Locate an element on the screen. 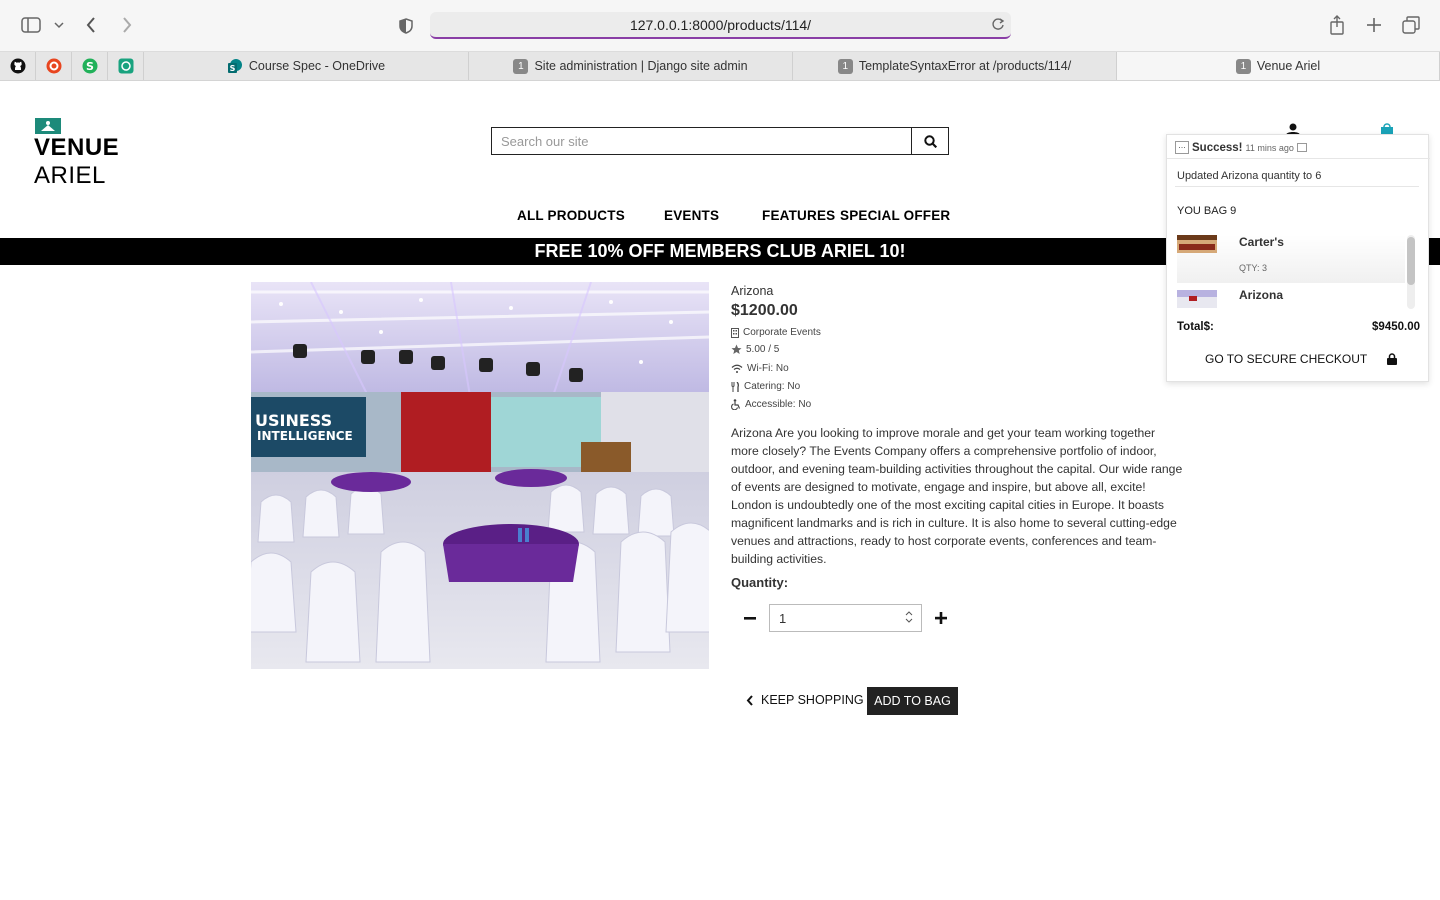  new-tab-icon is located at coordinates (1374, 25).